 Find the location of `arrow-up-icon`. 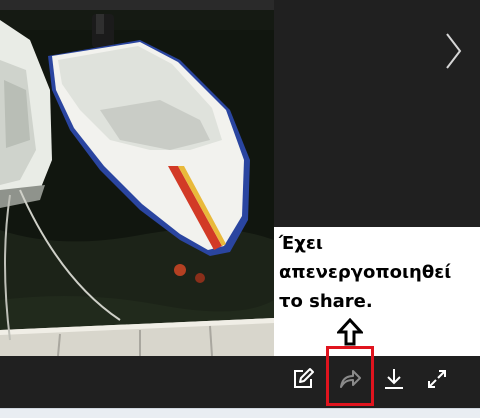

arrow-up-icon is located at coordinates (350, 331).